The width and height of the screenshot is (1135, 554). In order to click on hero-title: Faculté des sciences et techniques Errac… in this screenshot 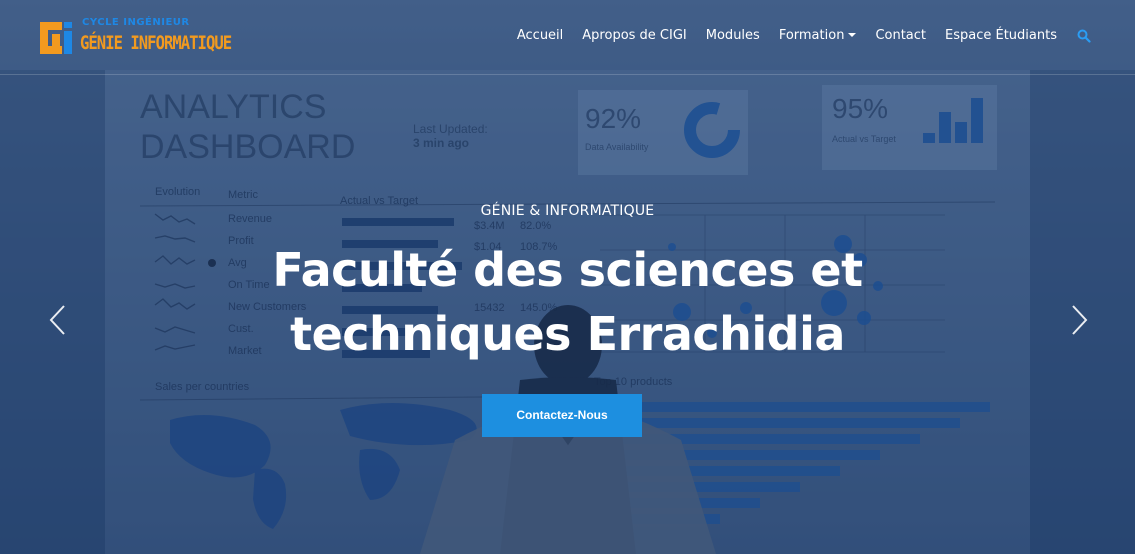, I will do `click(567, 302)`.